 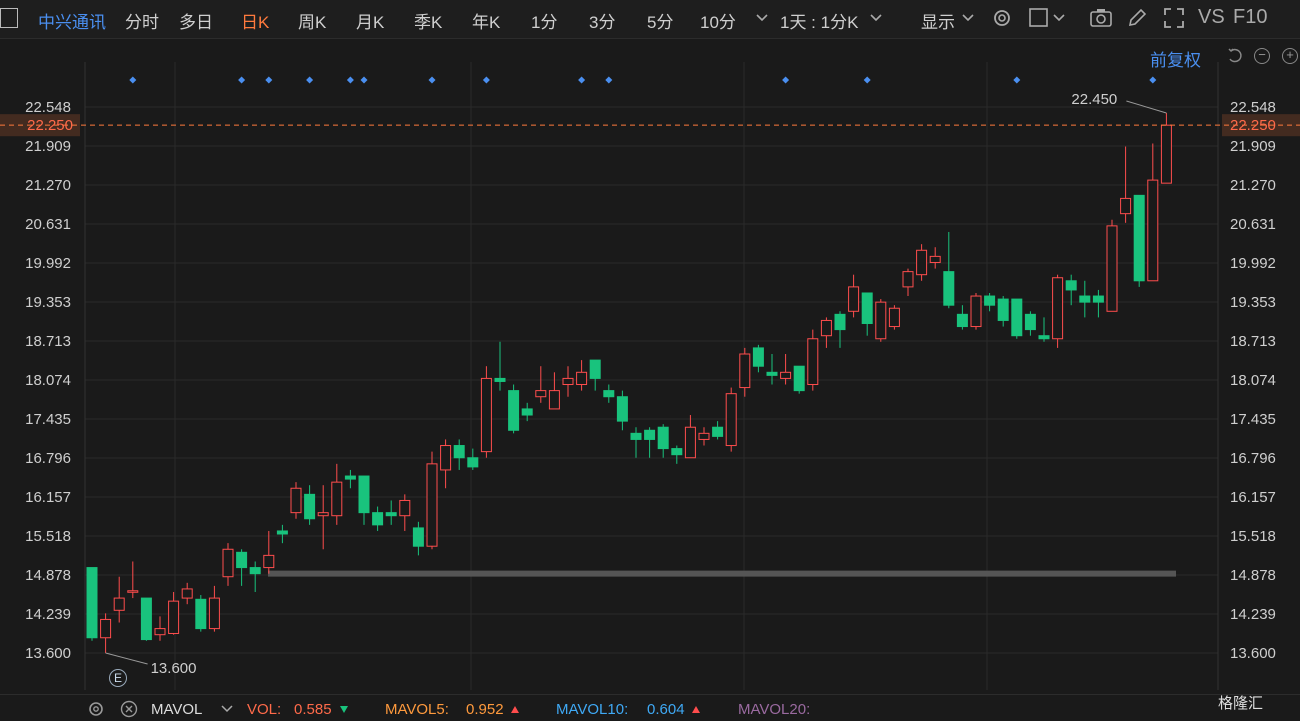 What do you see at coordinates (666, 709) in the screenshot?
I see `mavol10-value: 0.604` at bounding box center [666, 709].